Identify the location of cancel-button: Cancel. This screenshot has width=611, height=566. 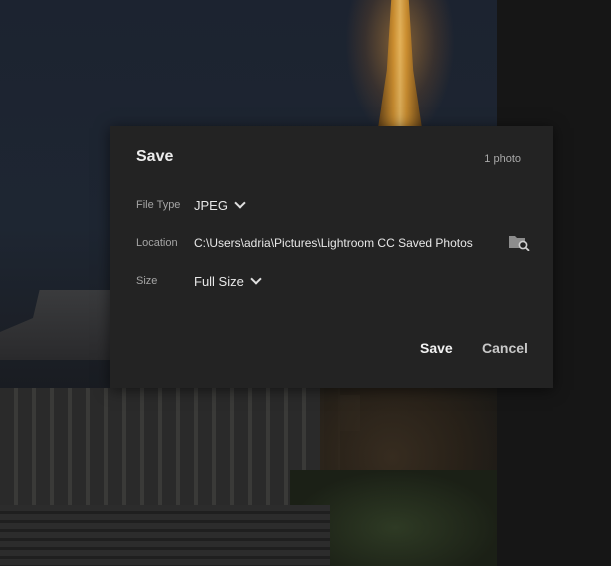
(505, 348).